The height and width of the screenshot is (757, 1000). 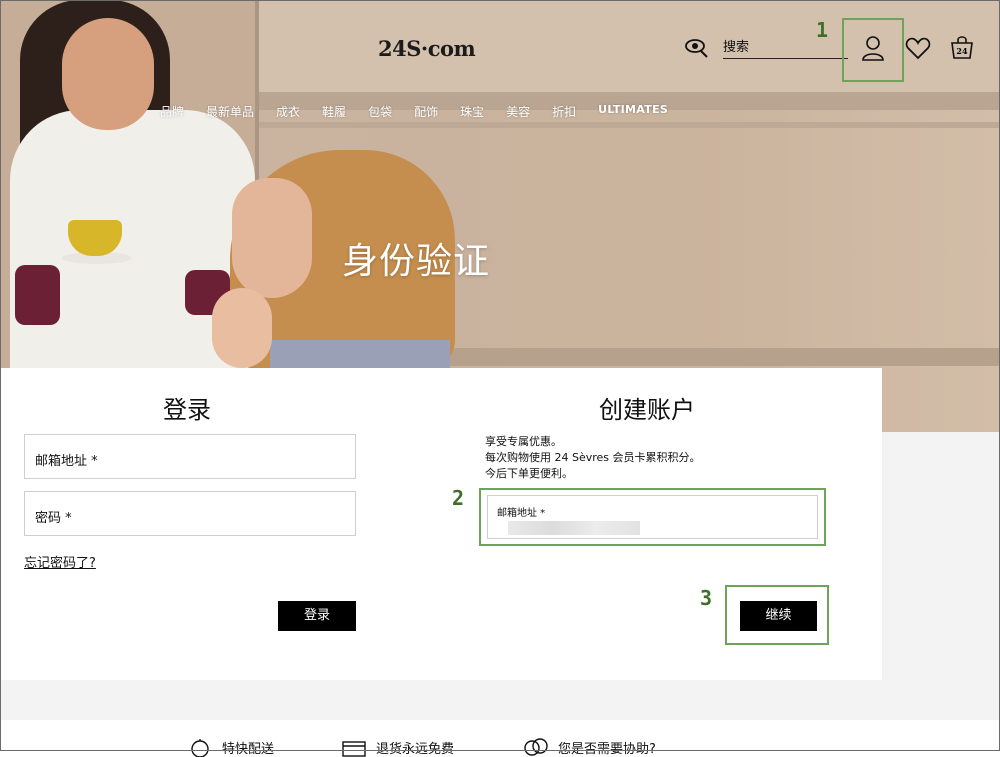 I want to click on footer, so click(x=500, y=735).